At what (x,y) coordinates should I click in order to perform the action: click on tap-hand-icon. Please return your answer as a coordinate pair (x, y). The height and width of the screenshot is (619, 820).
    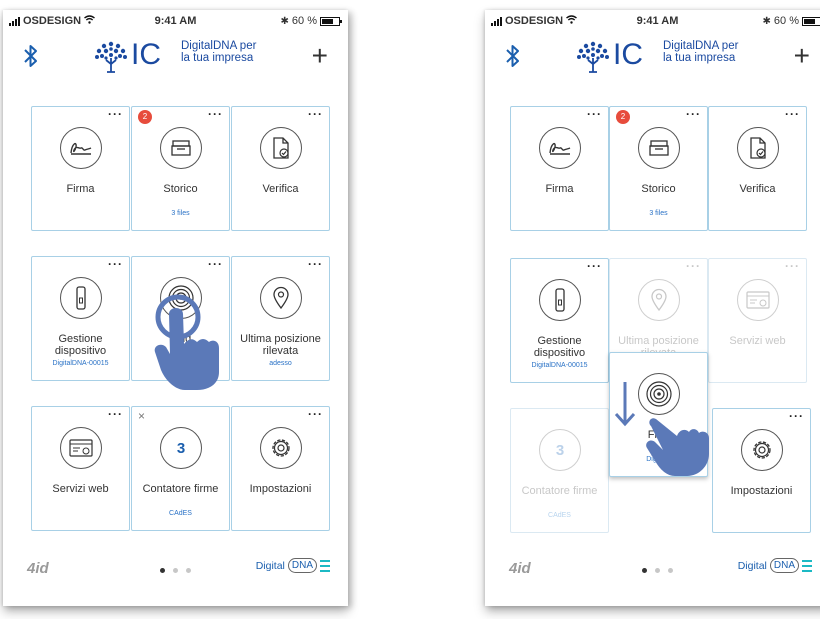
    Looking at the image, I should click on (186, 342).